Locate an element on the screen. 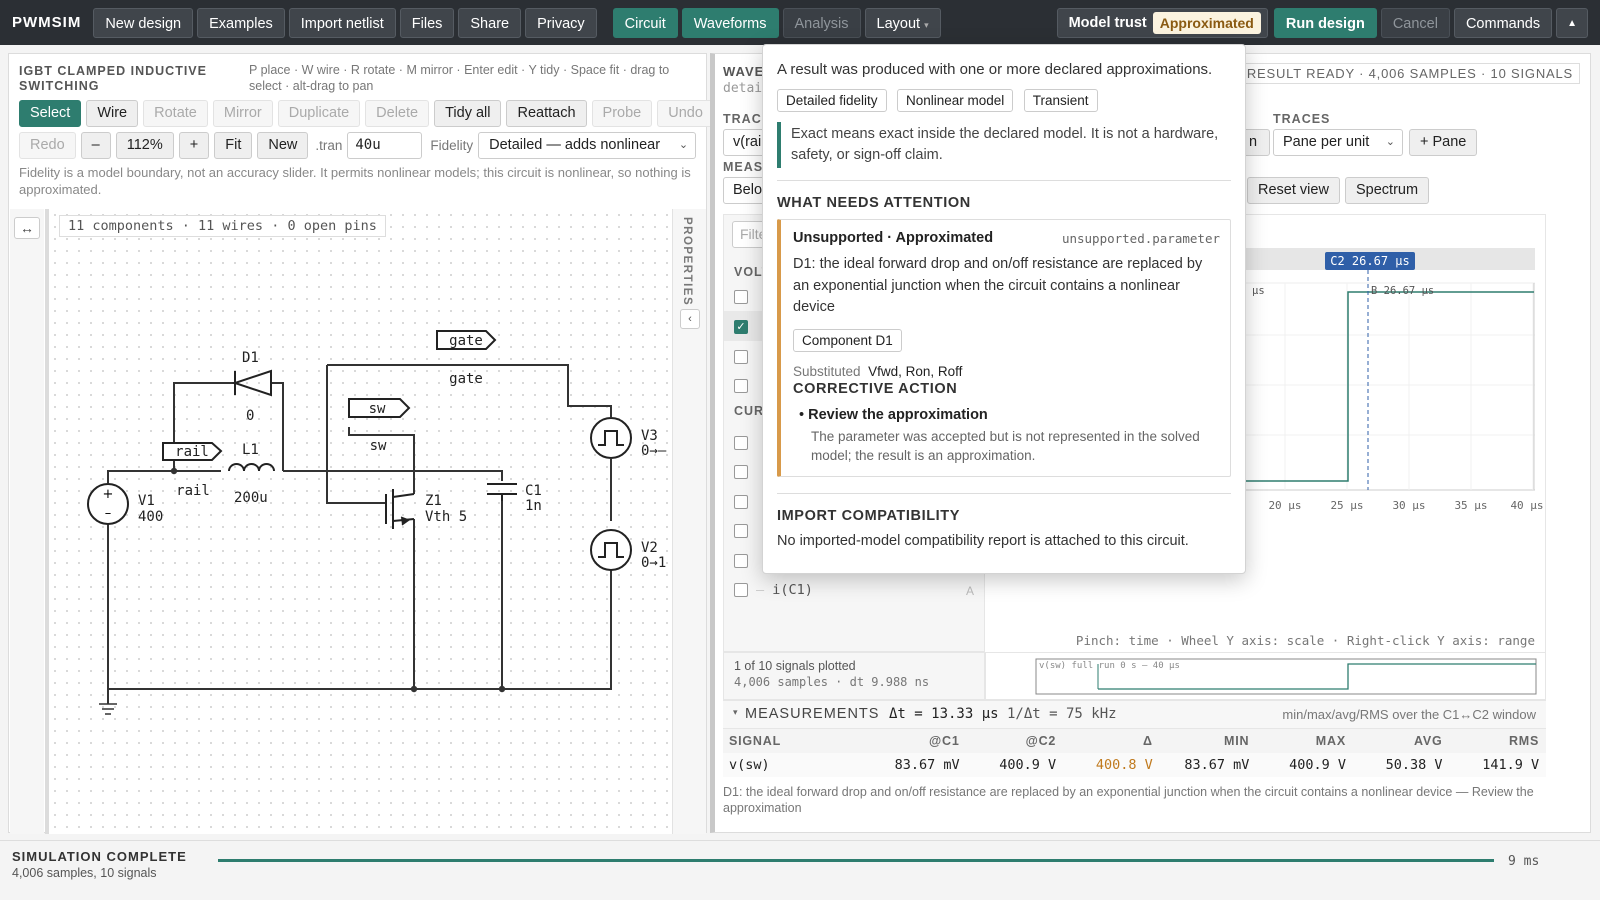  wire-tool-button: Wire is located at coordinates (112, 113).